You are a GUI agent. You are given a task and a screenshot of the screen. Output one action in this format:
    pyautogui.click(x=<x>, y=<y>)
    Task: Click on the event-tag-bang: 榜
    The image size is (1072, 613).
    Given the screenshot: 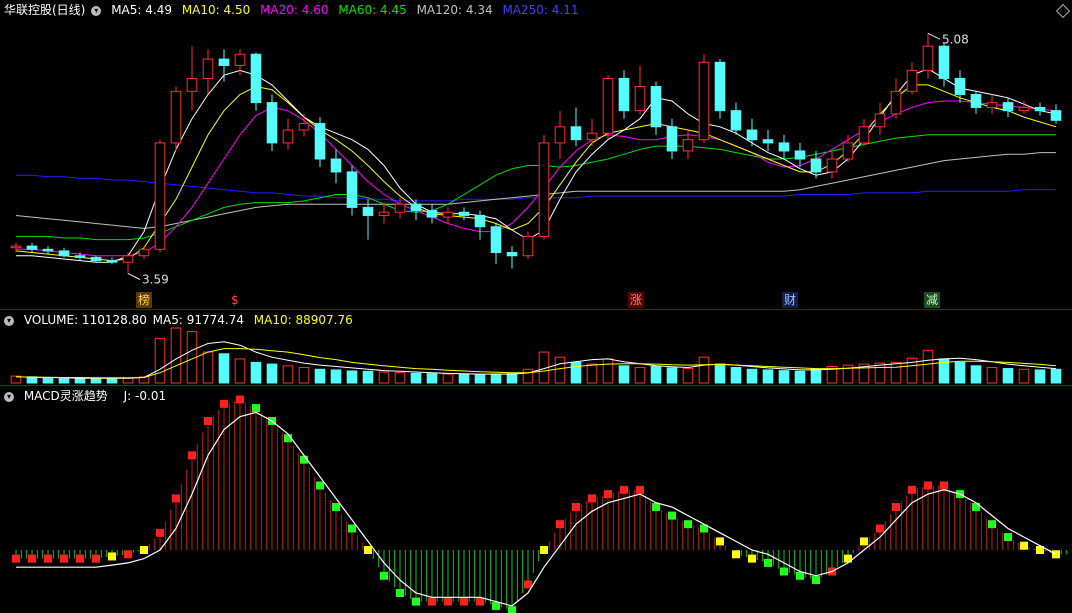 What is the action you would take?
    pyautogui.click(x=144, y=300)
    